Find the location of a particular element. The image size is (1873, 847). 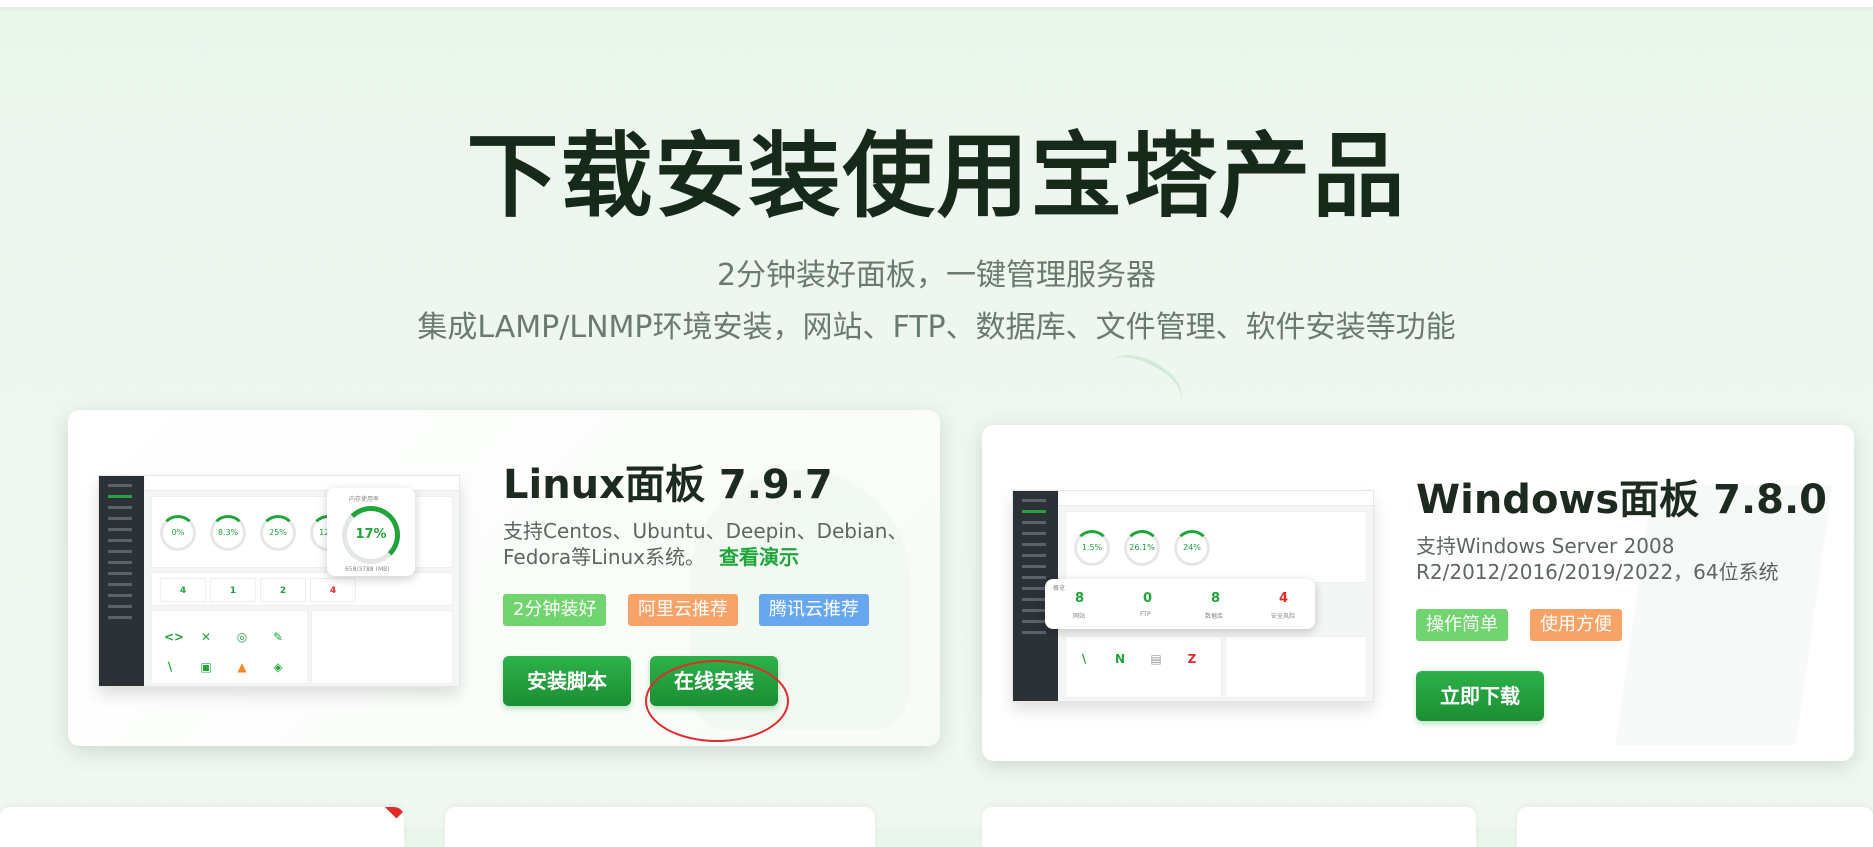

screenshot-software-panel: ∖ N ▤ Z is located at coordinates (1143, 667).